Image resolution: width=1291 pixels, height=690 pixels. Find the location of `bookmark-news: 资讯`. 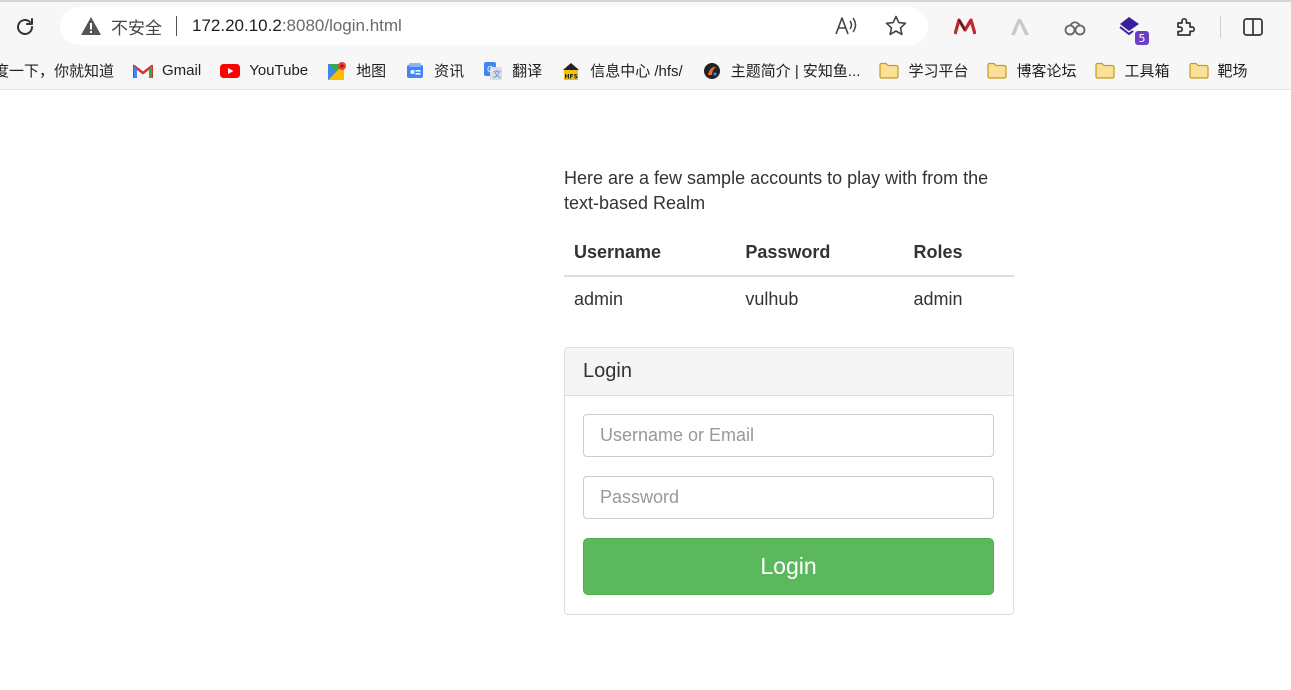

bookmark-news: 资讯 is located at coordinates (434, 71).